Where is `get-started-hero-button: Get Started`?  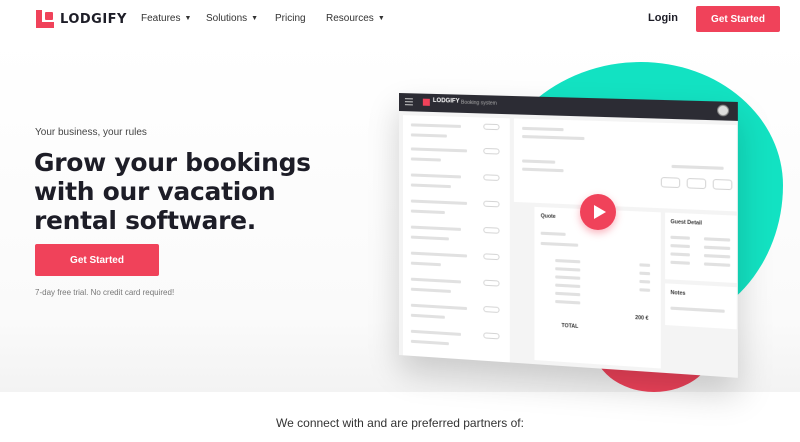 get-started-hero-button: Get Started is located at coordinates (97, 260).